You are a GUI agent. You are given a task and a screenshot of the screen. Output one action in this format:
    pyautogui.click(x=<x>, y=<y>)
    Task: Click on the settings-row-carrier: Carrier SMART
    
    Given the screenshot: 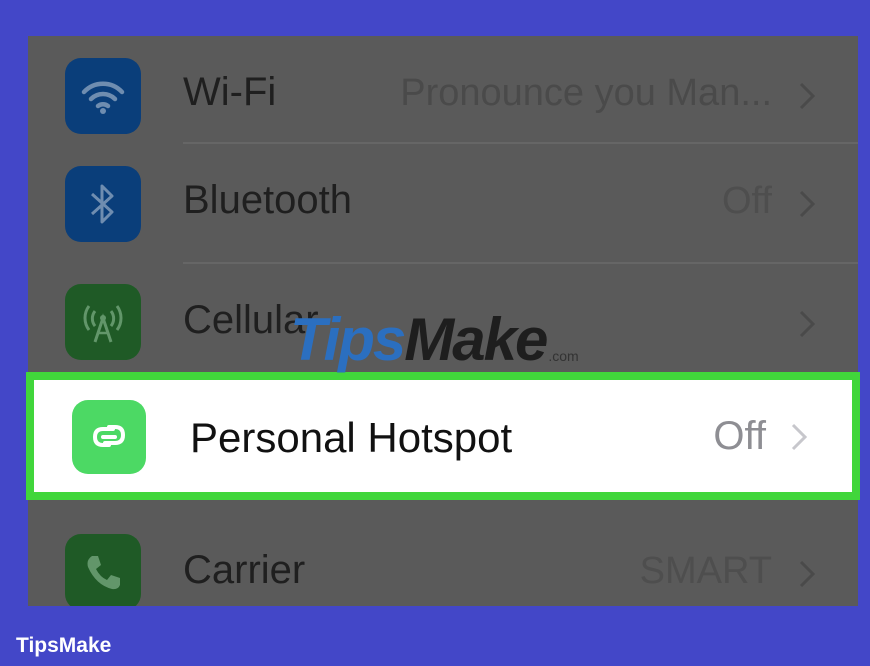 What is the action you would take?
    pyautogui.click(x=443, y=560)
    